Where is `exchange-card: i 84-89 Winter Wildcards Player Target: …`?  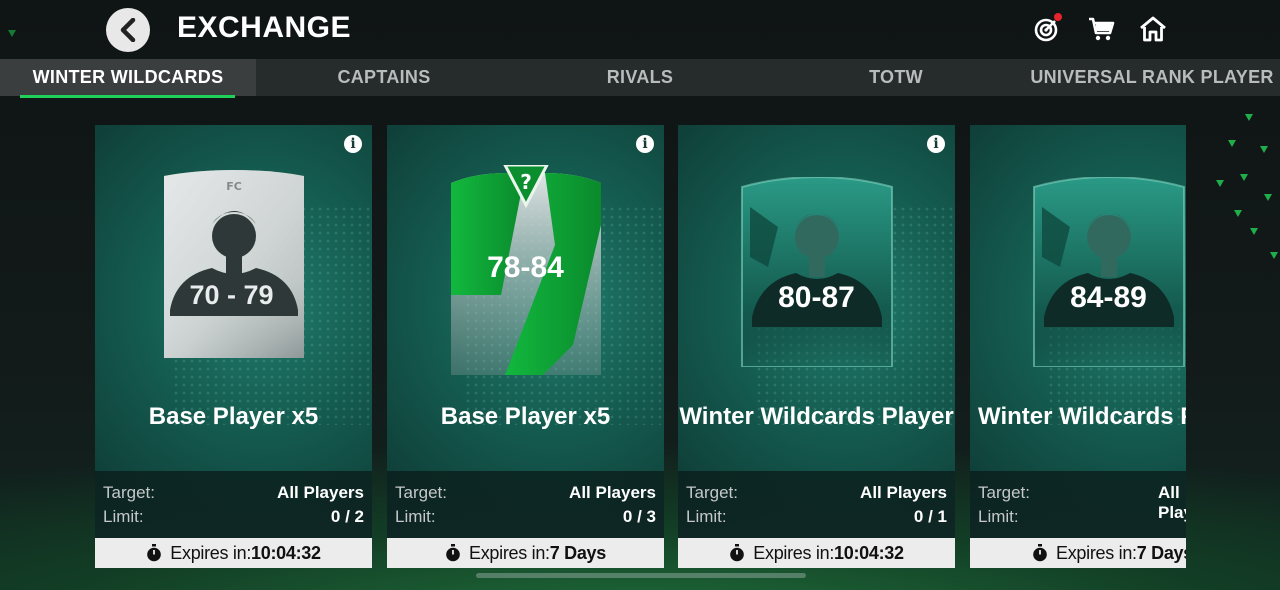
exchange-card: i 84-89 Winter Wildcards Player Target: … is located at coordinates (1078, 346).